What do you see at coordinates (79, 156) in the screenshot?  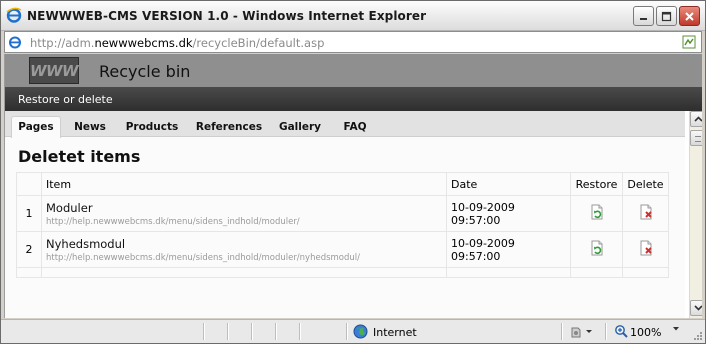 I see `section-title: Deletet items` at bounding box center [79, 156].